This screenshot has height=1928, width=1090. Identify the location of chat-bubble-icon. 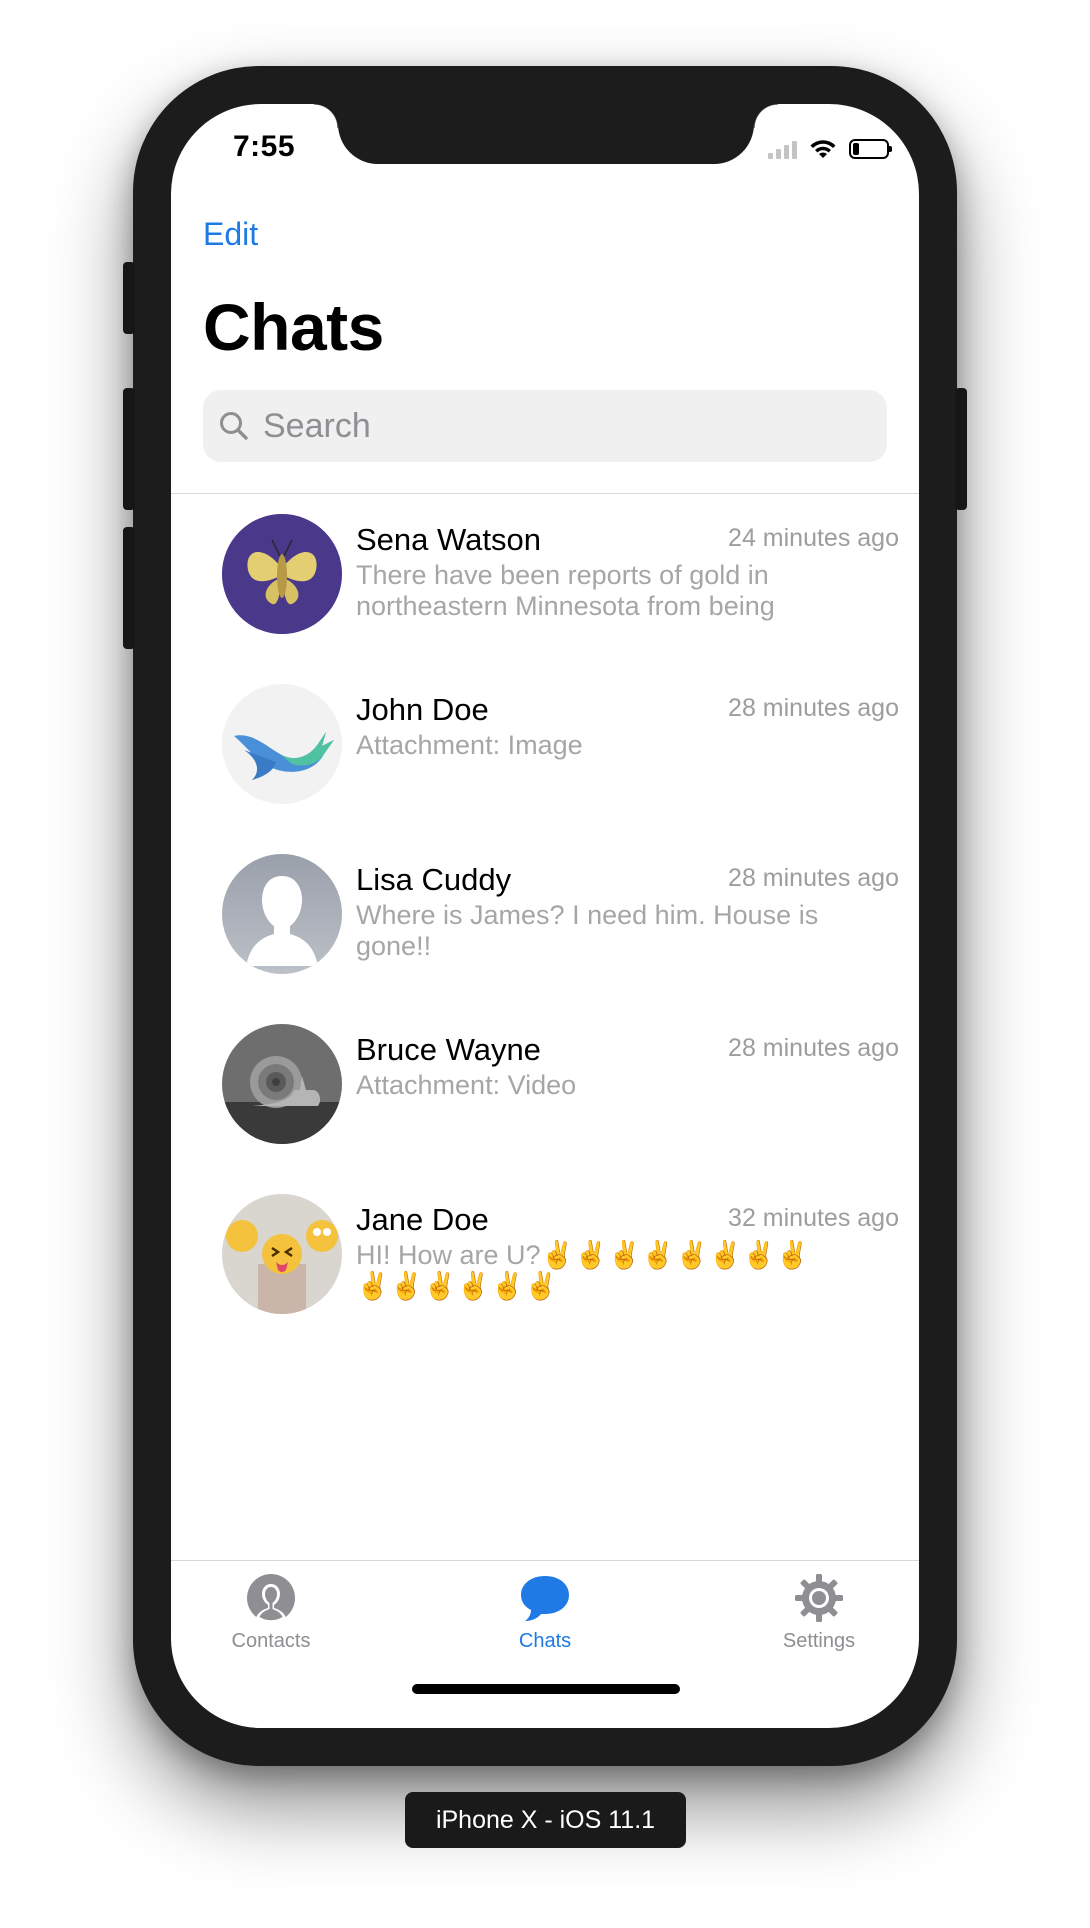
(545, 1598).